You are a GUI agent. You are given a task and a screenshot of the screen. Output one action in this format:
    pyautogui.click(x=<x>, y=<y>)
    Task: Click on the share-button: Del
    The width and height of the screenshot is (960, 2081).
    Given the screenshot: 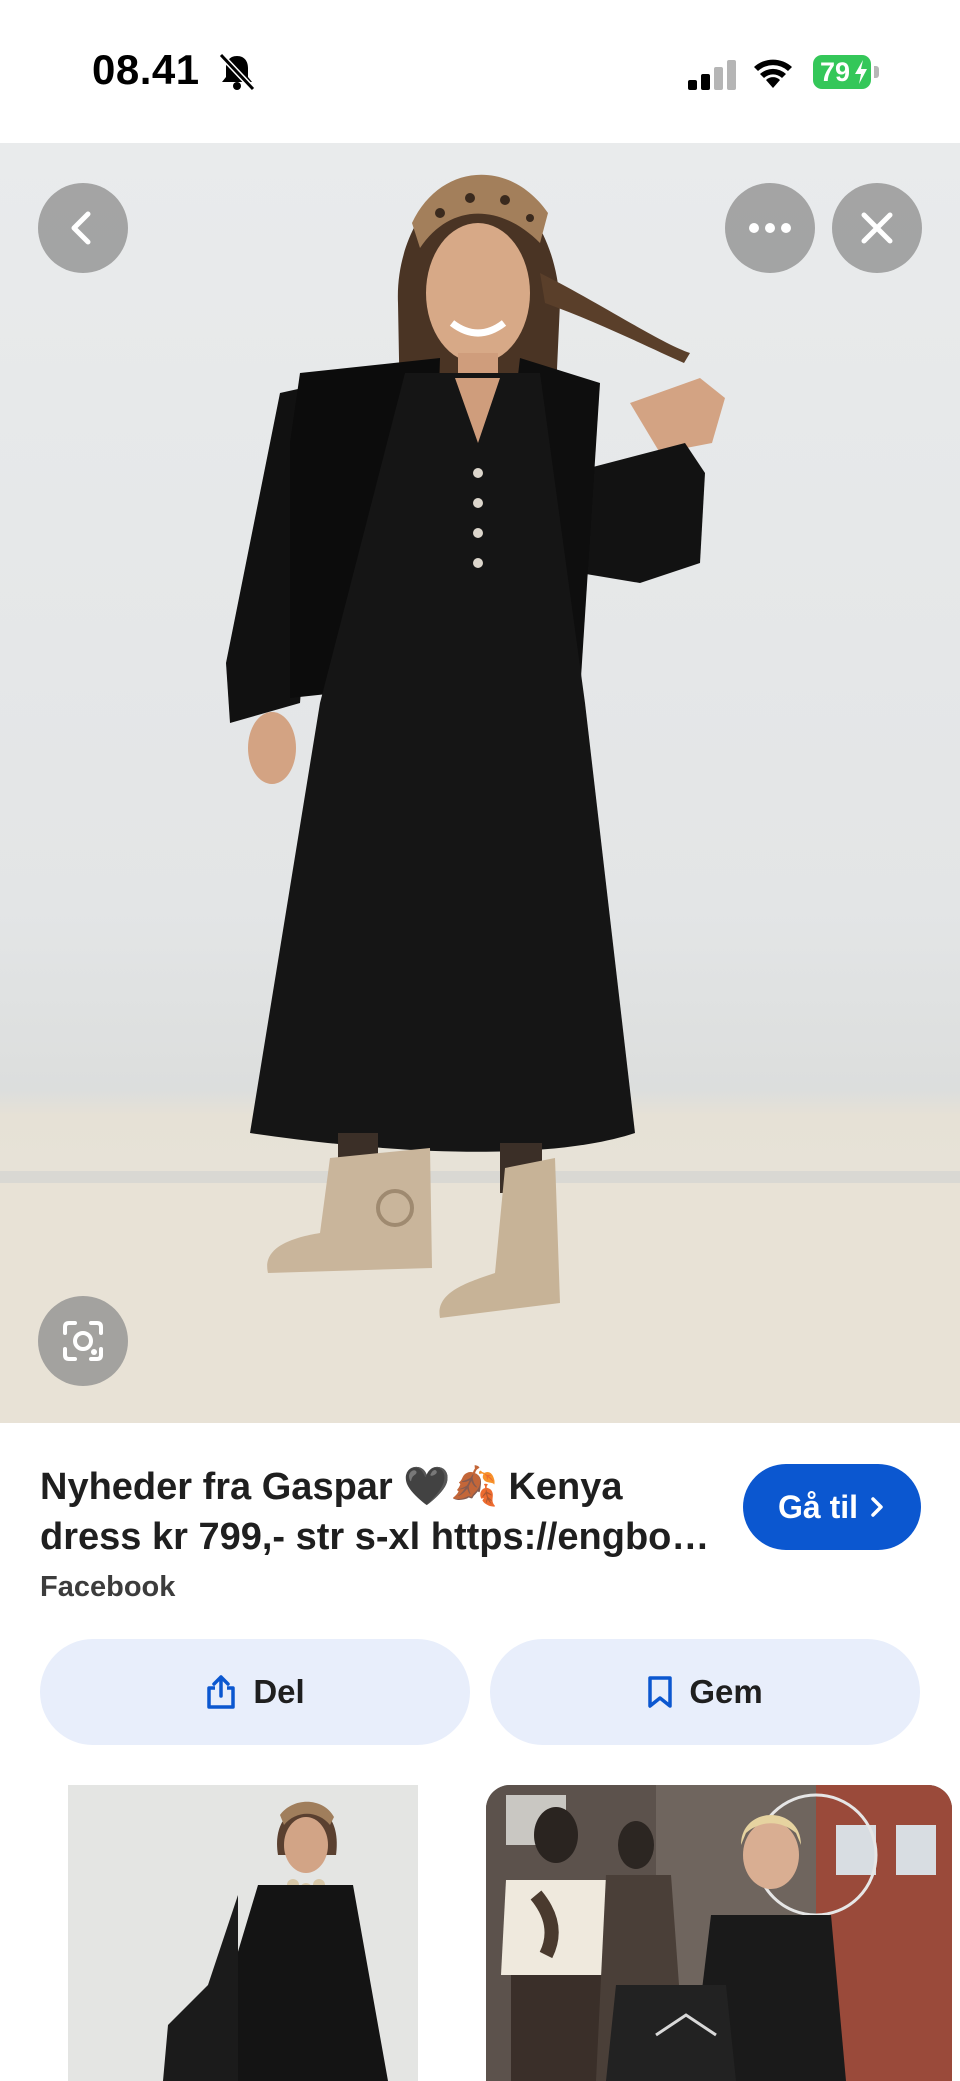 What is the action you would take?
    pyautogui.click(x=255, y=1692)
    